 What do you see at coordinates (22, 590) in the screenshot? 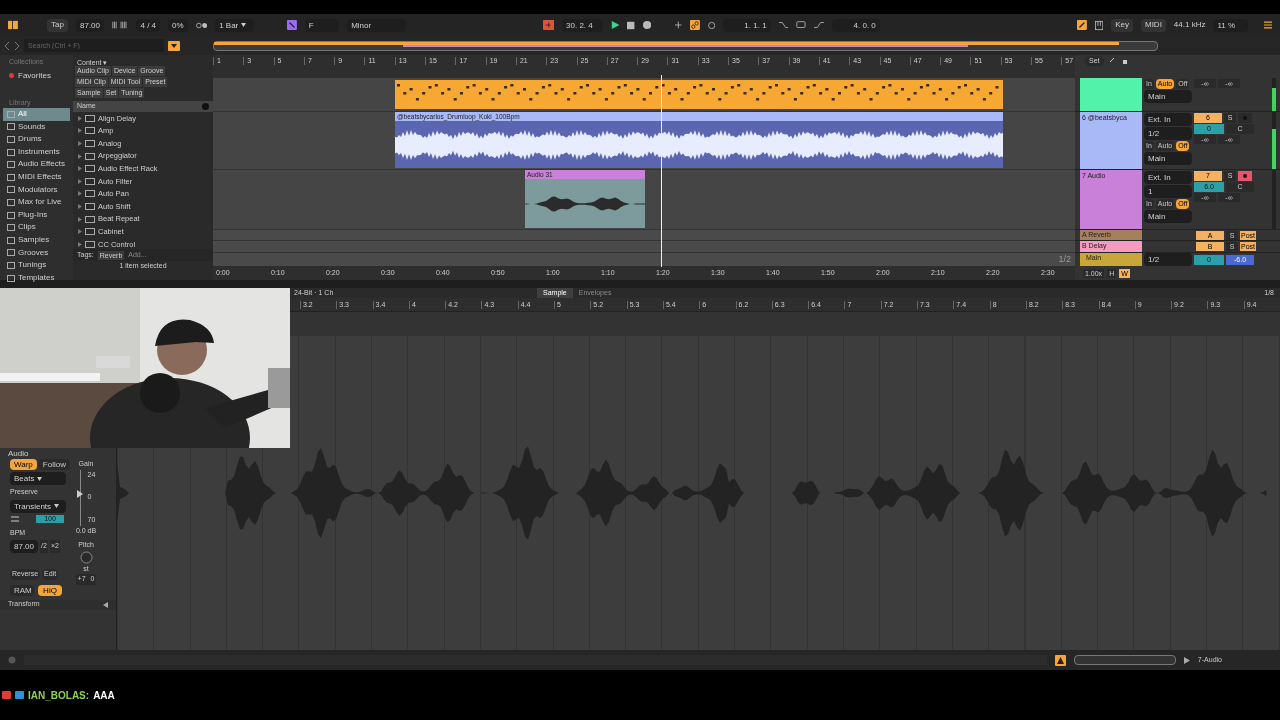
I see `toggle-button: RAM` at bounding box center [22, 590].